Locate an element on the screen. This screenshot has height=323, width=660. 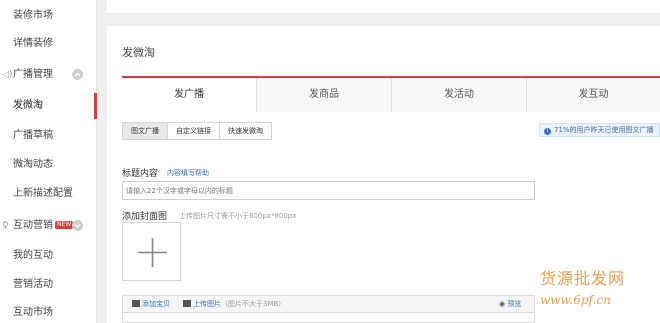
watermark-url: www.6pf.cn is located at coordinates (575, 300).